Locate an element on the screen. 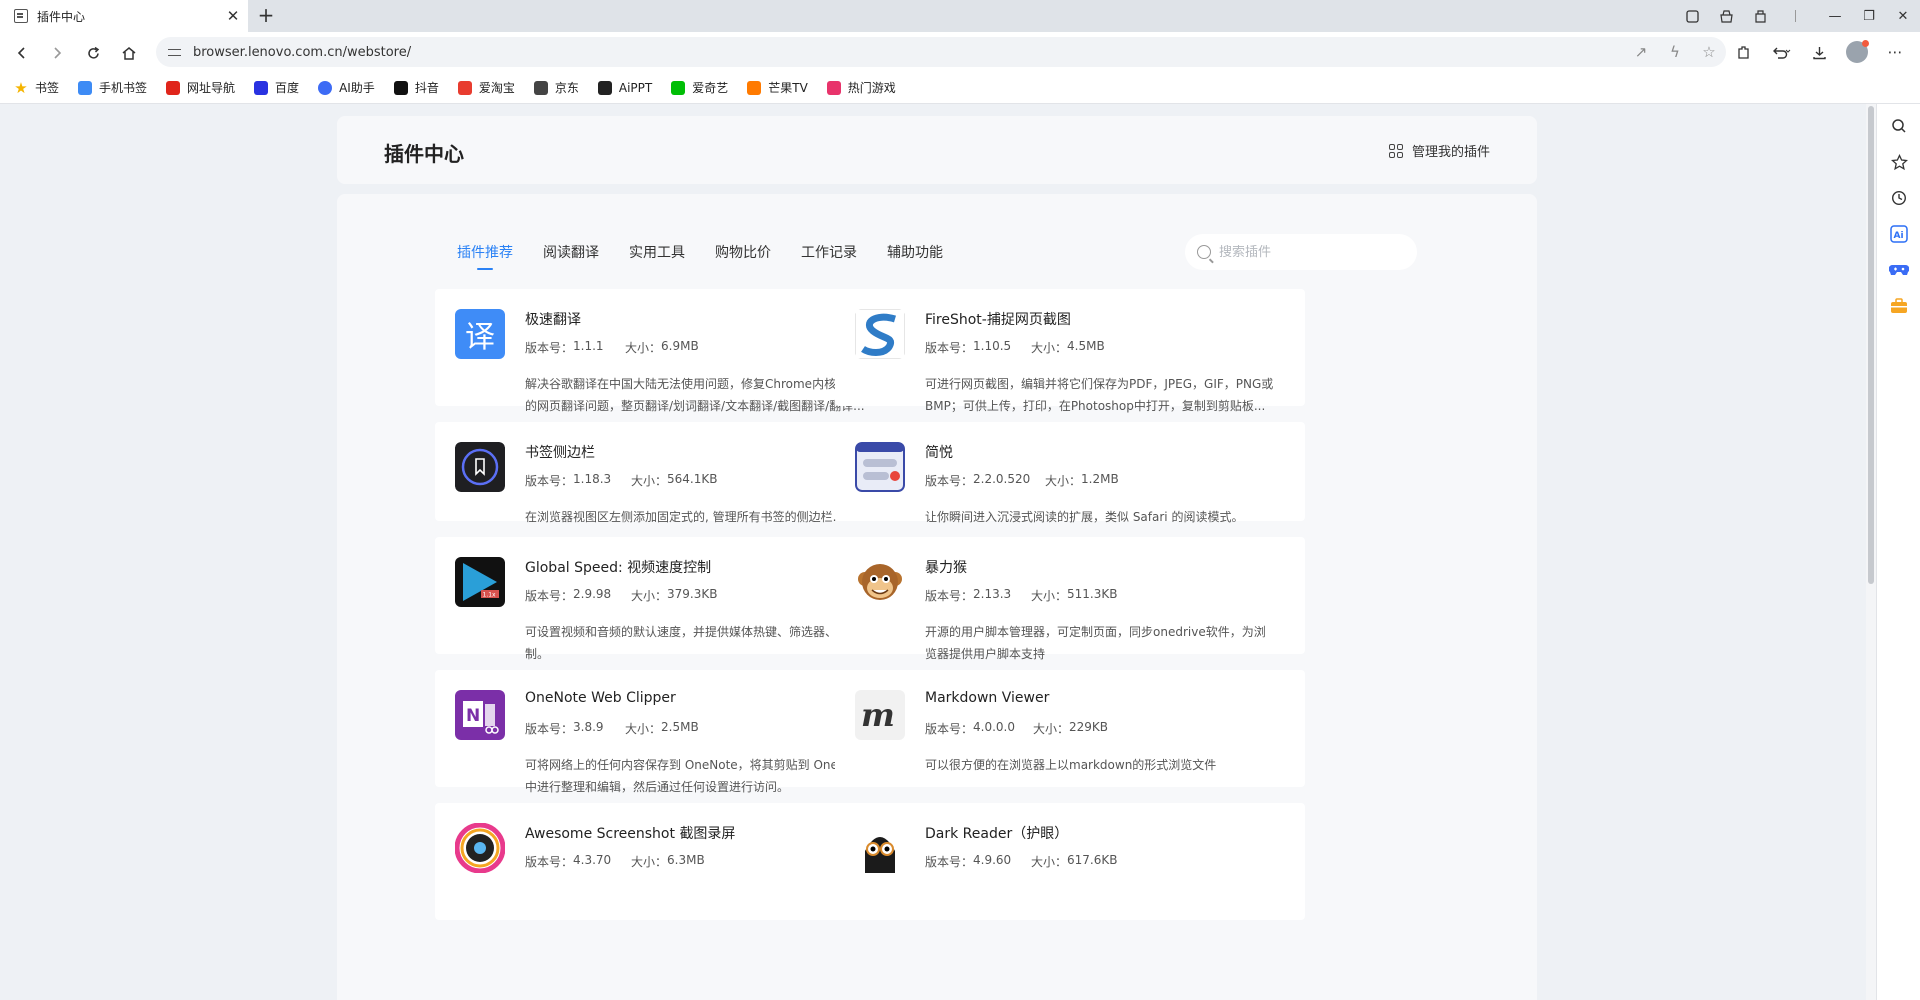 The height and width of the screenshot is (1000, 1920). share-icon: ↗ is located at coordinates (1641, 52).